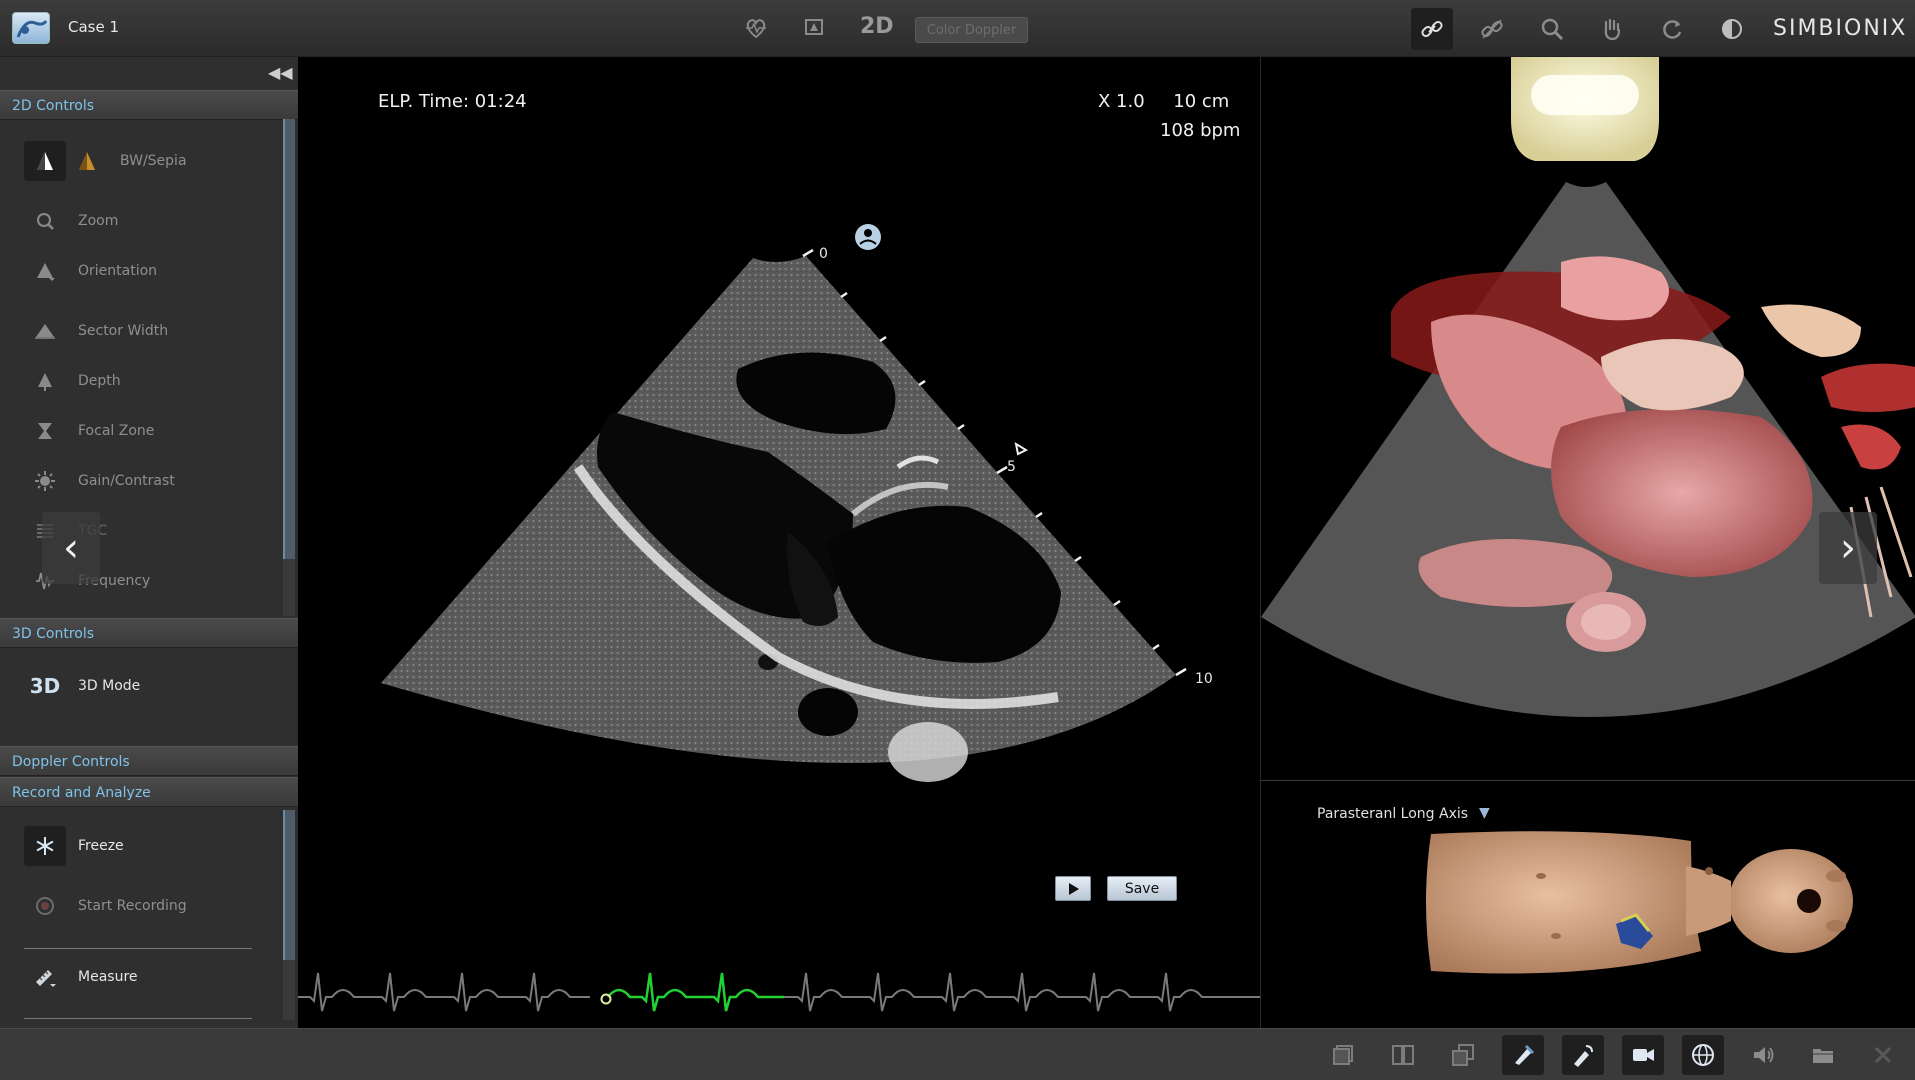 This screenshot has width=1915, height=1080. What do you see at coordinates (132, 906) in the screenshot?
I see `start-recording-label: Start Recording` at bounding box center [132, 906].